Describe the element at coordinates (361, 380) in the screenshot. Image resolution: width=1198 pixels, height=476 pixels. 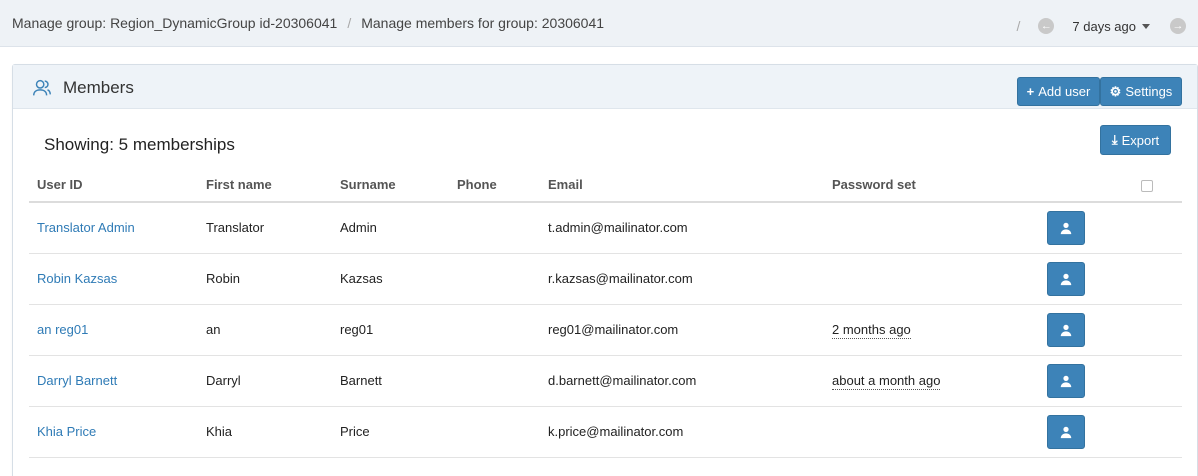
I see `surname-cell: Barnett` at that location.